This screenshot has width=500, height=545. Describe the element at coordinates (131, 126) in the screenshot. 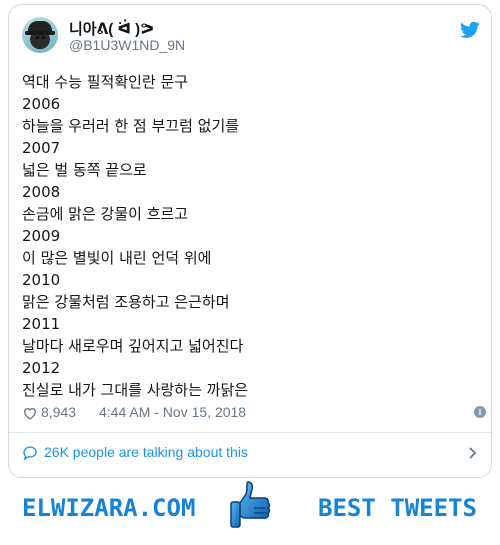

I see `tweet-line: 하늘을 우러러 한 점 부끄럼 없기를` at that location.